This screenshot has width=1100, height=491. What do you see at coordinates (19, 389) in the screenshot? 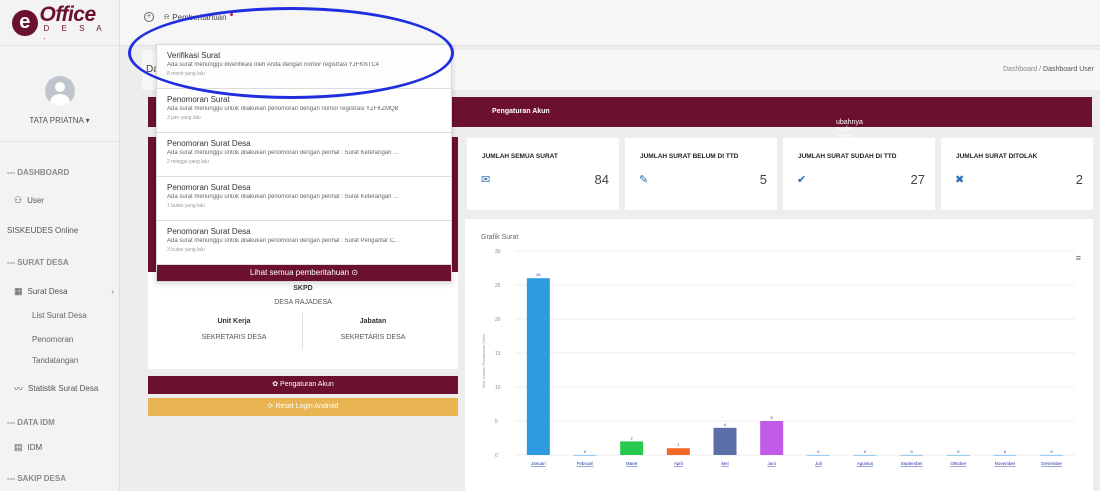
I see `chart-line-icon: 〰` at bounding box center [19, 389].